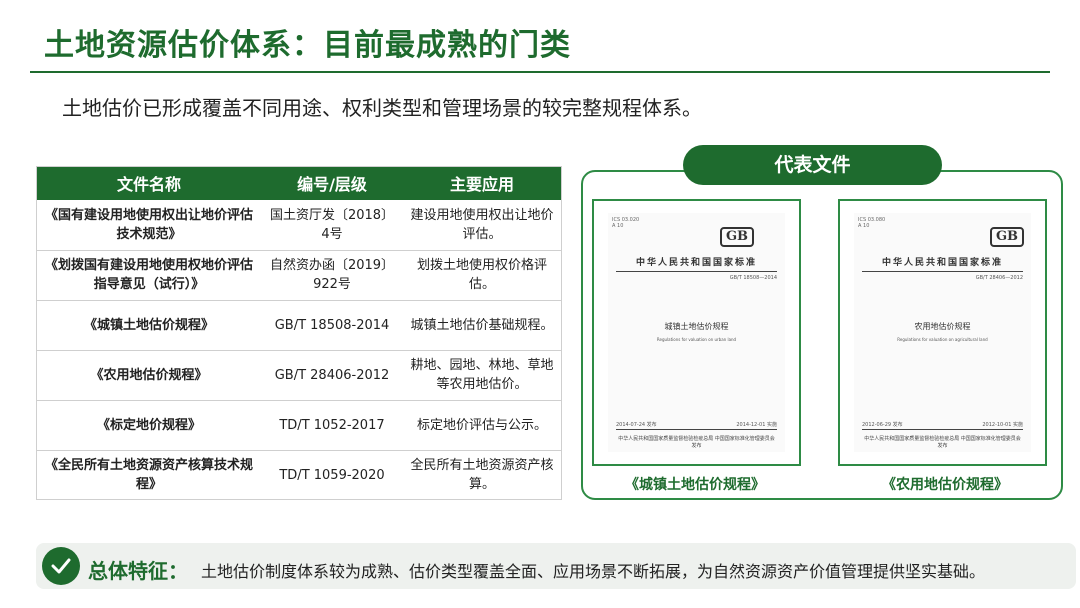  Describe the element at coordinates (945, 485) in the screenshot. I see `cover-caption-agricultural: 《农用地估价规程》` at that location.